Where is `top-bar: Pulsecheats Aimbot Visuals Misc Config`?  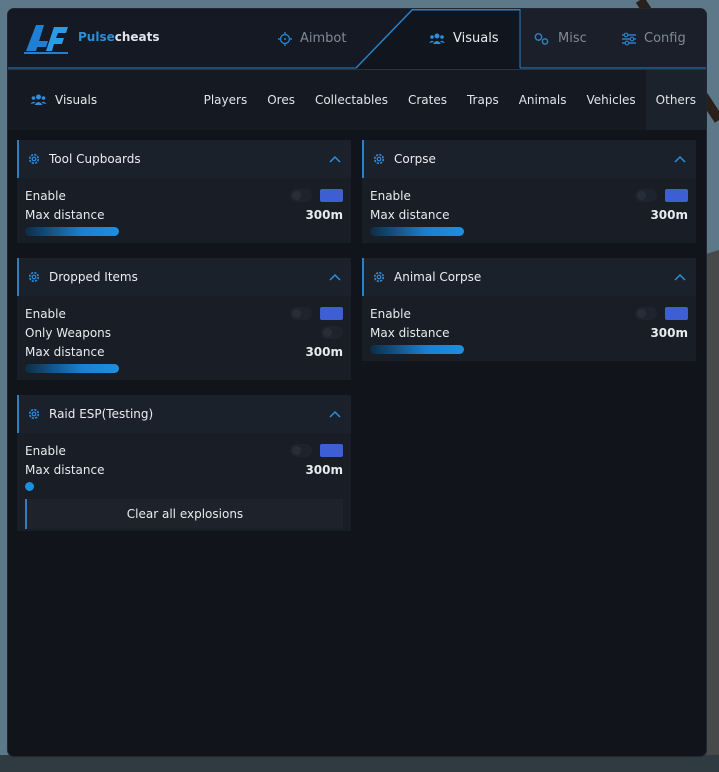 top-bar: Pulsecheats Aimbot Visuals Misc Config is located at coordinates (357, 39).